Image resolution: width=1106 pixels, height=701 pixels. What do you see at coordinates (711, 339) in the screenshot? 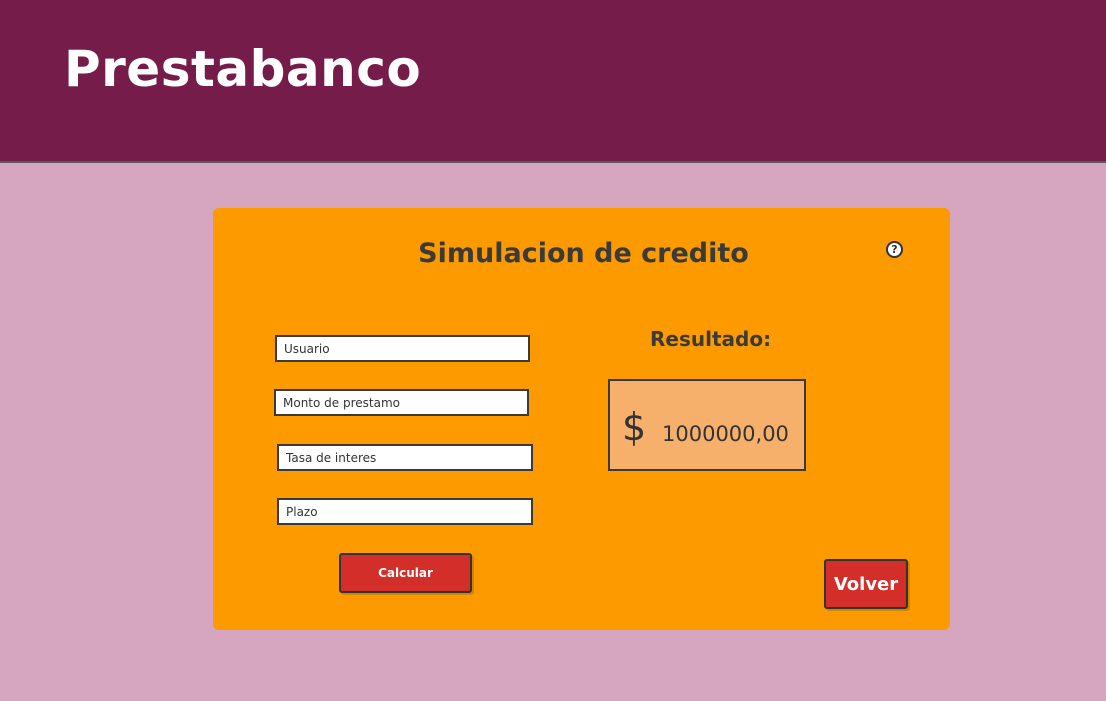
I see `result-label: Resultado:` at bounding box center [711, 339].